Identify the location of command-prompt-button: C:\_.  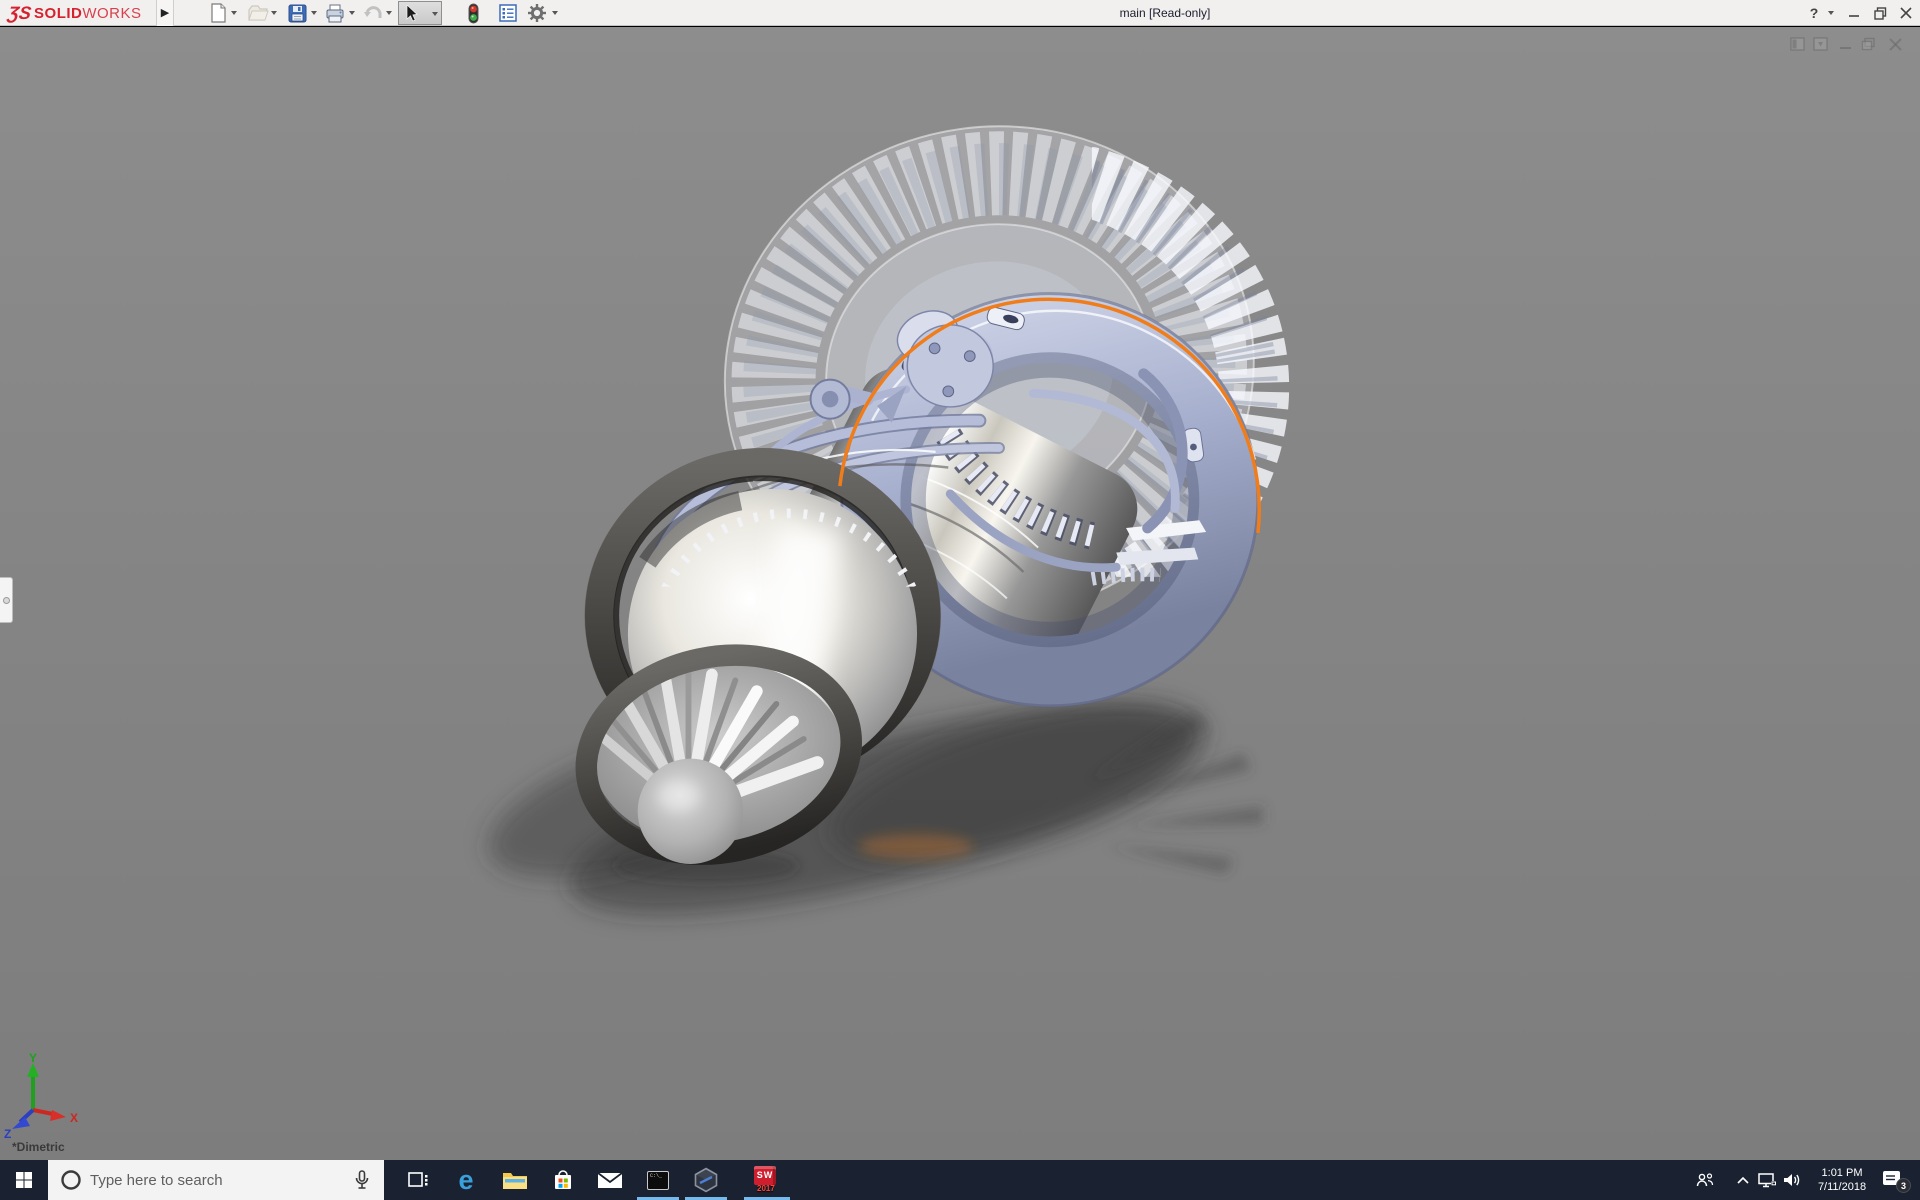
(658, 1180).